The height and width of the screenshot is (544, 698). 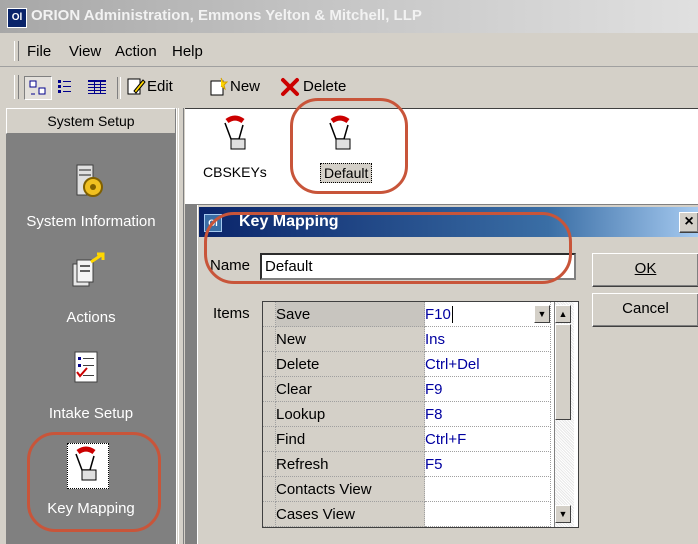 I want to click on ok-label: OK, so click(x=645, y=268).